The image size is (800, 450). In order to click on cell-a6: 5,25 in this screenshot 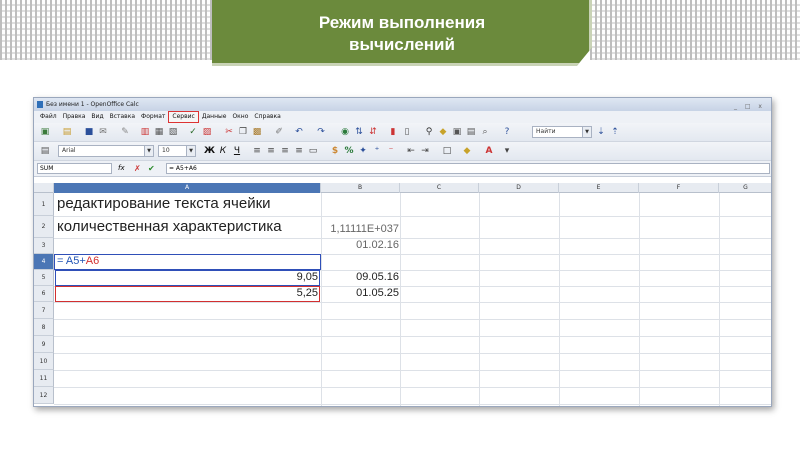, I will do `click(187, 293)`.